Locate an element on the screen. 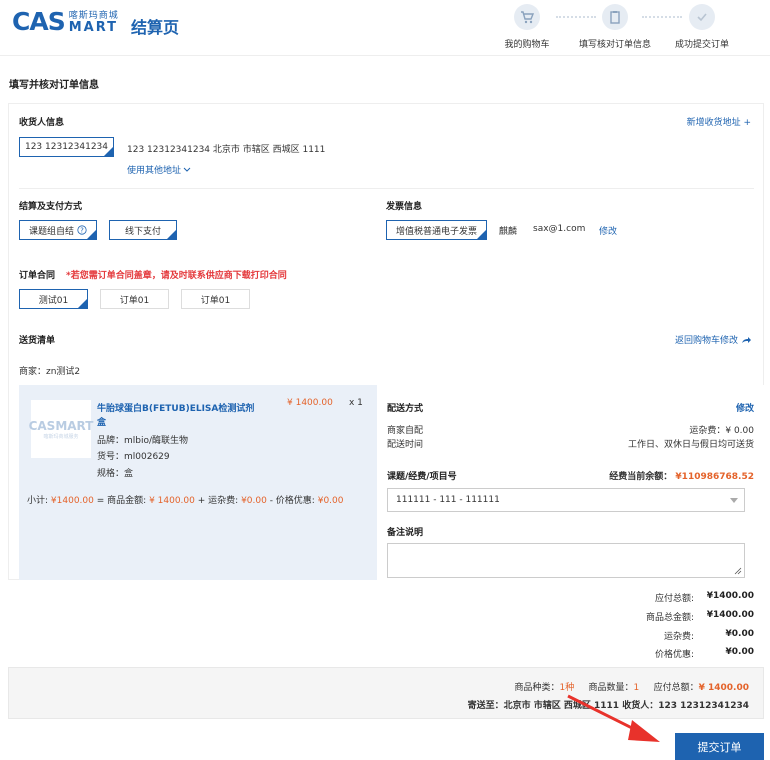 This screenshot has height=760, width=770. summary-row: 运杂费: ¥0.00 is located at coordinates (679, 635).